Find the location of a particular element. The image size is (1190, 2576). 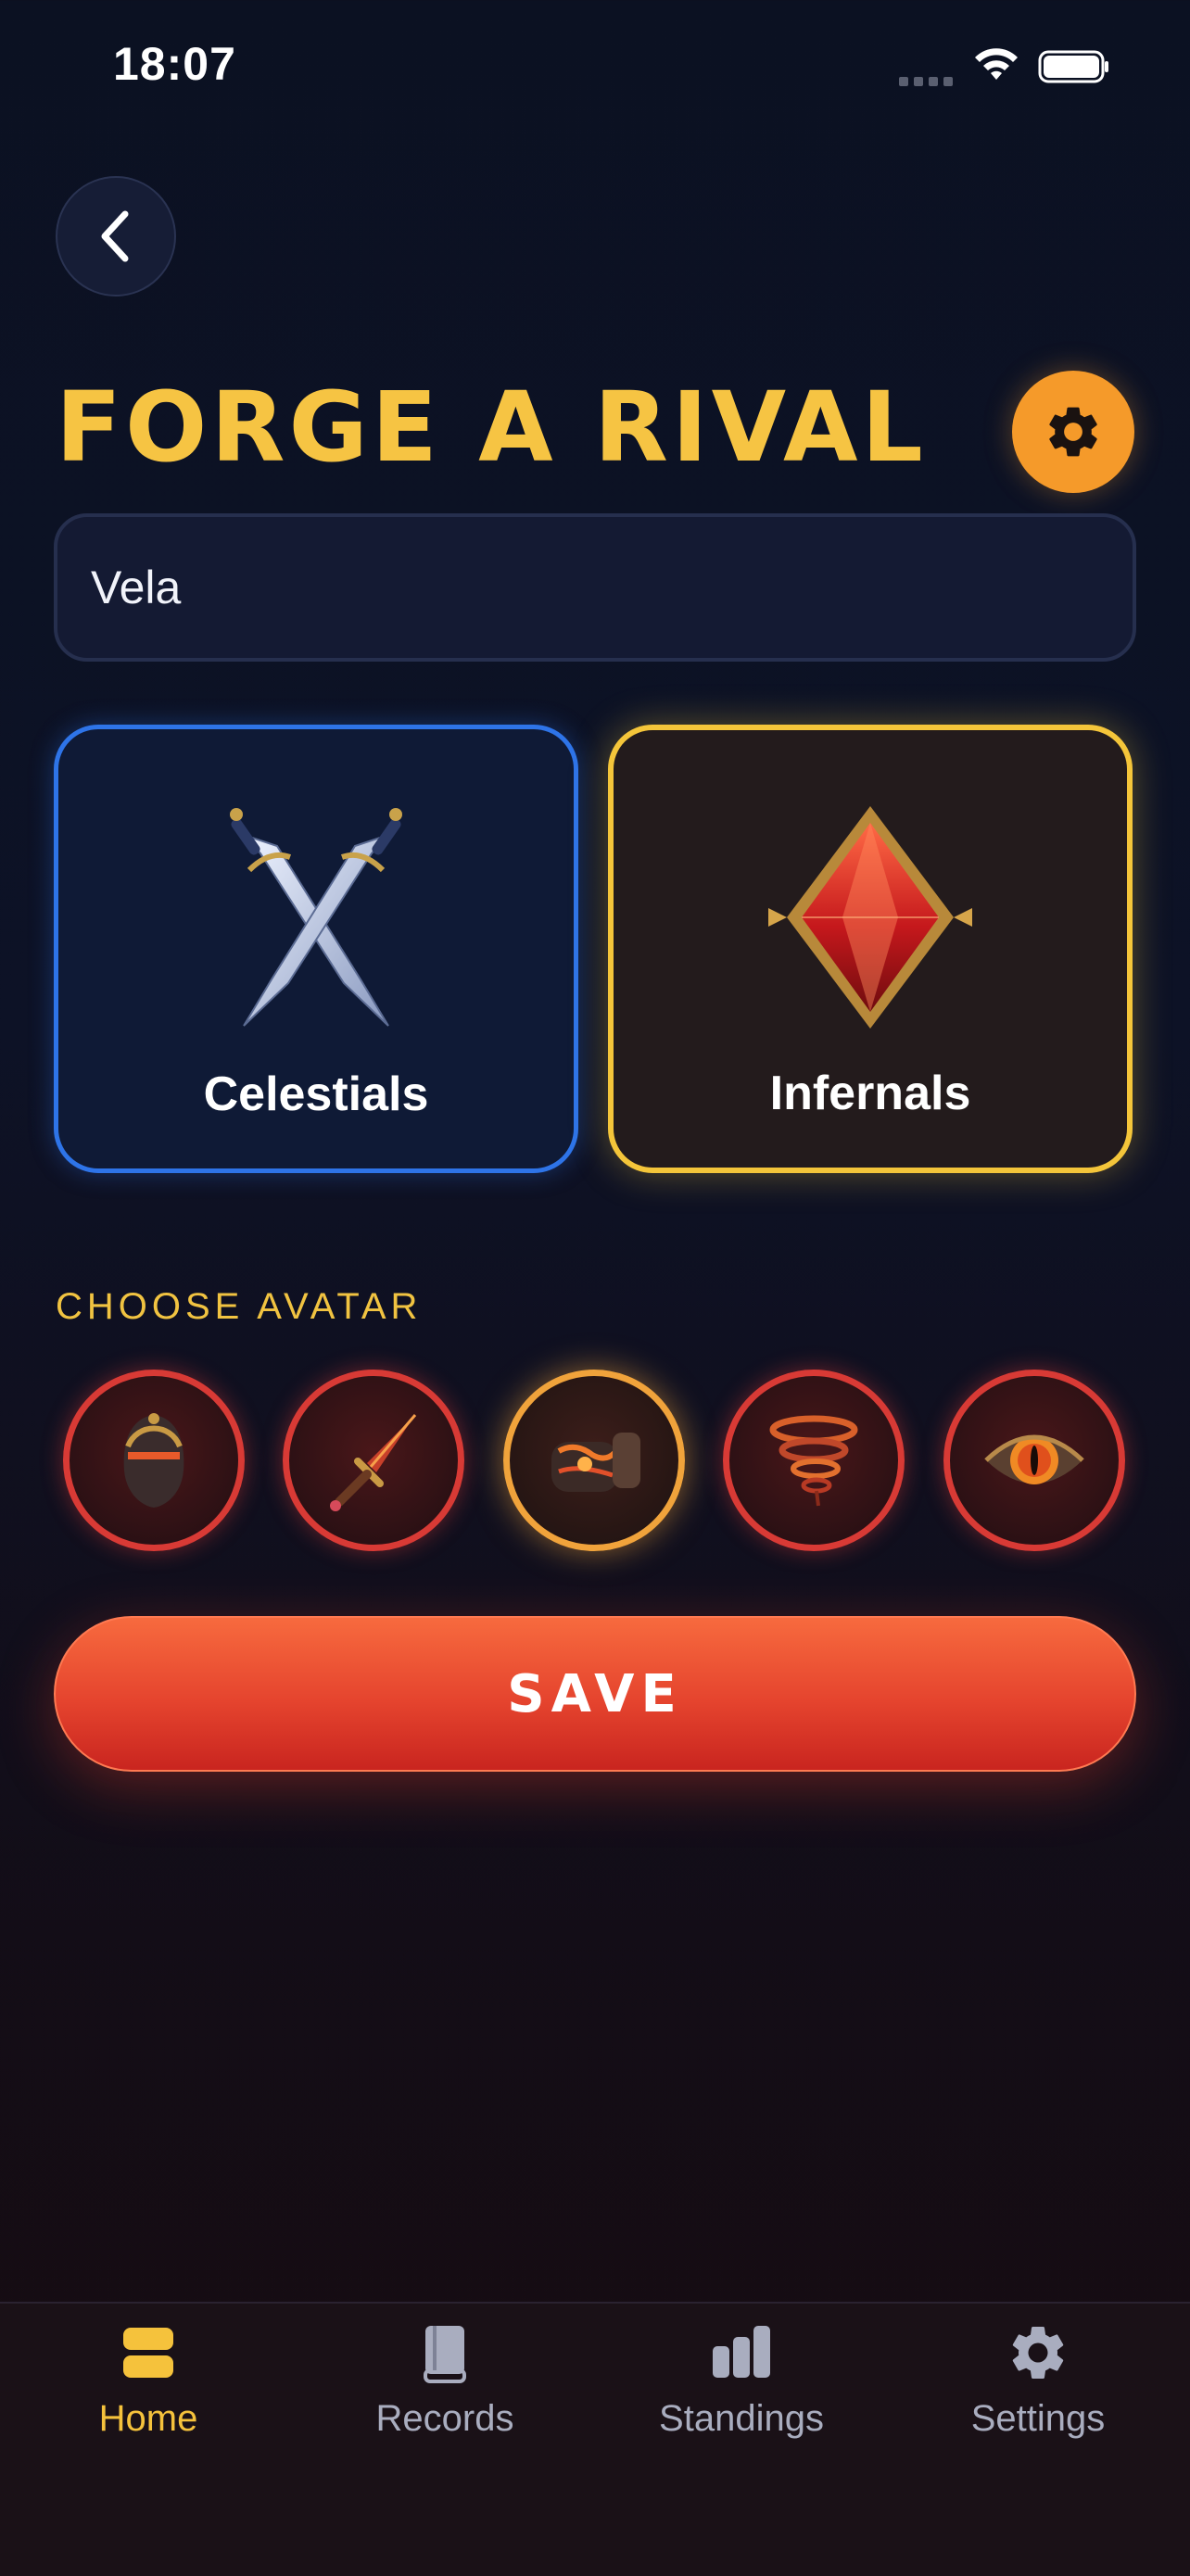

crossed-swords-icon is located at coordinates (316, 918).